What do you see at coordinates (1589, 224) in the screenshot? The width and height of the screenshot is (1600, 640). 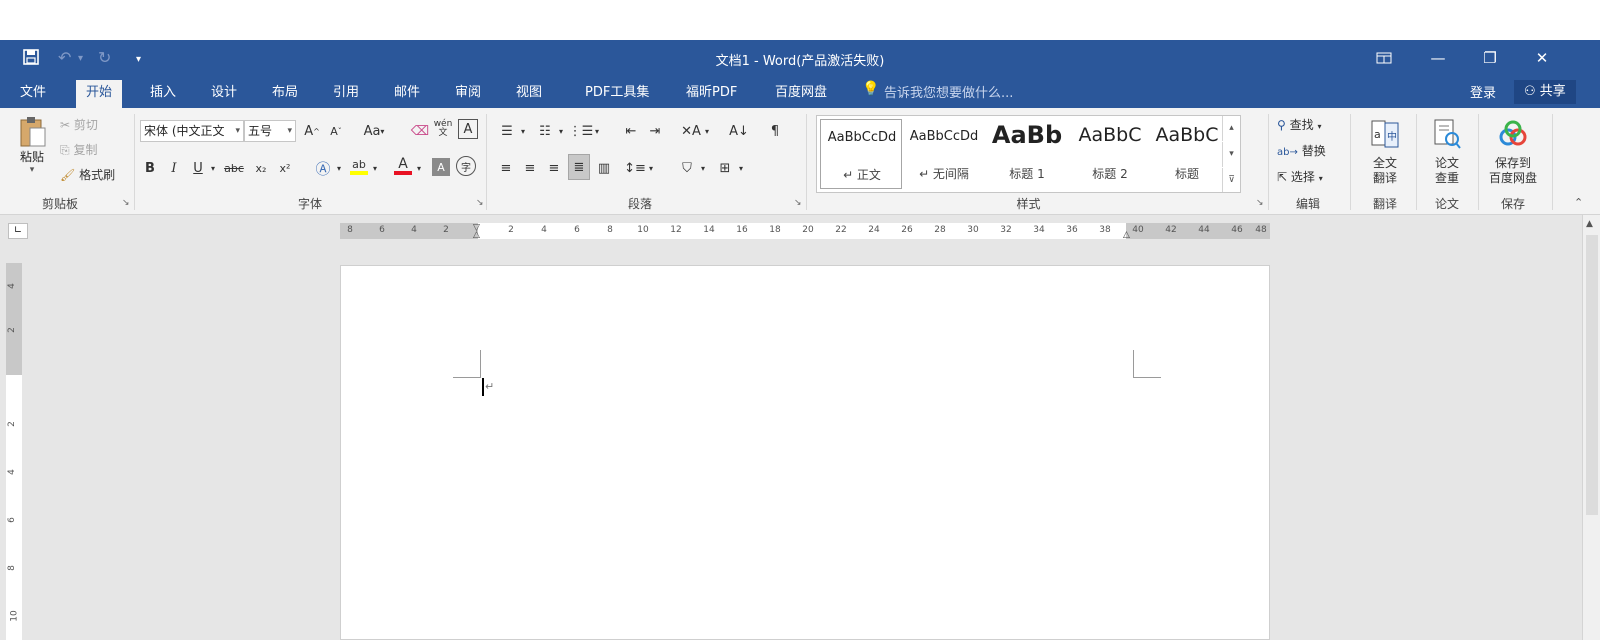 I see `scroll-up-icon: ▲` at bounding box center [1589, 224].